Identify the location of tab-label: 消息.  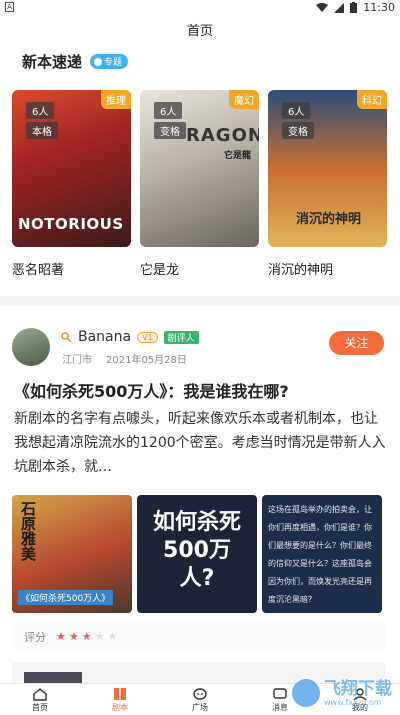
(280, 707).